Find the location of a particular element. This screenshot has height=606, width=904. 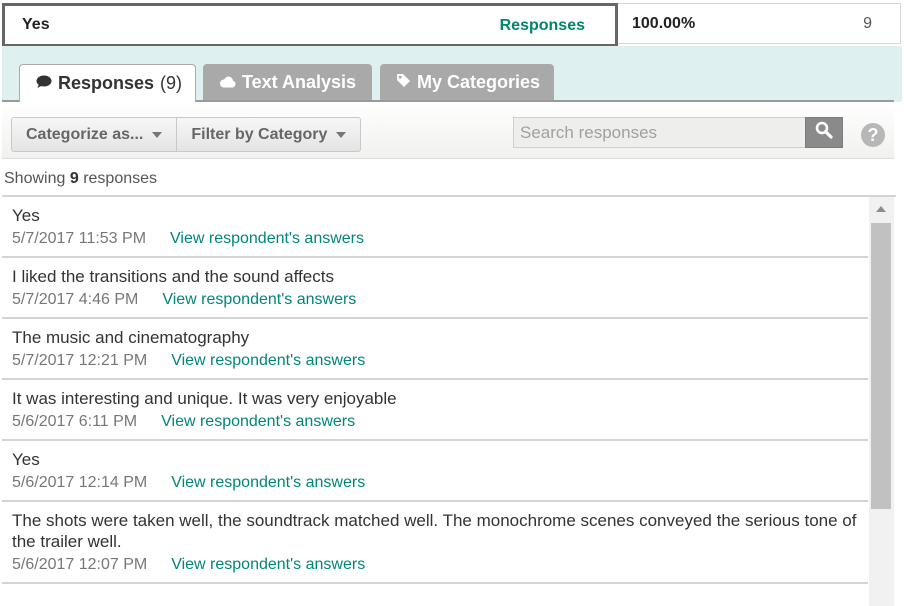

search-button is located at coordinates (824, 132).